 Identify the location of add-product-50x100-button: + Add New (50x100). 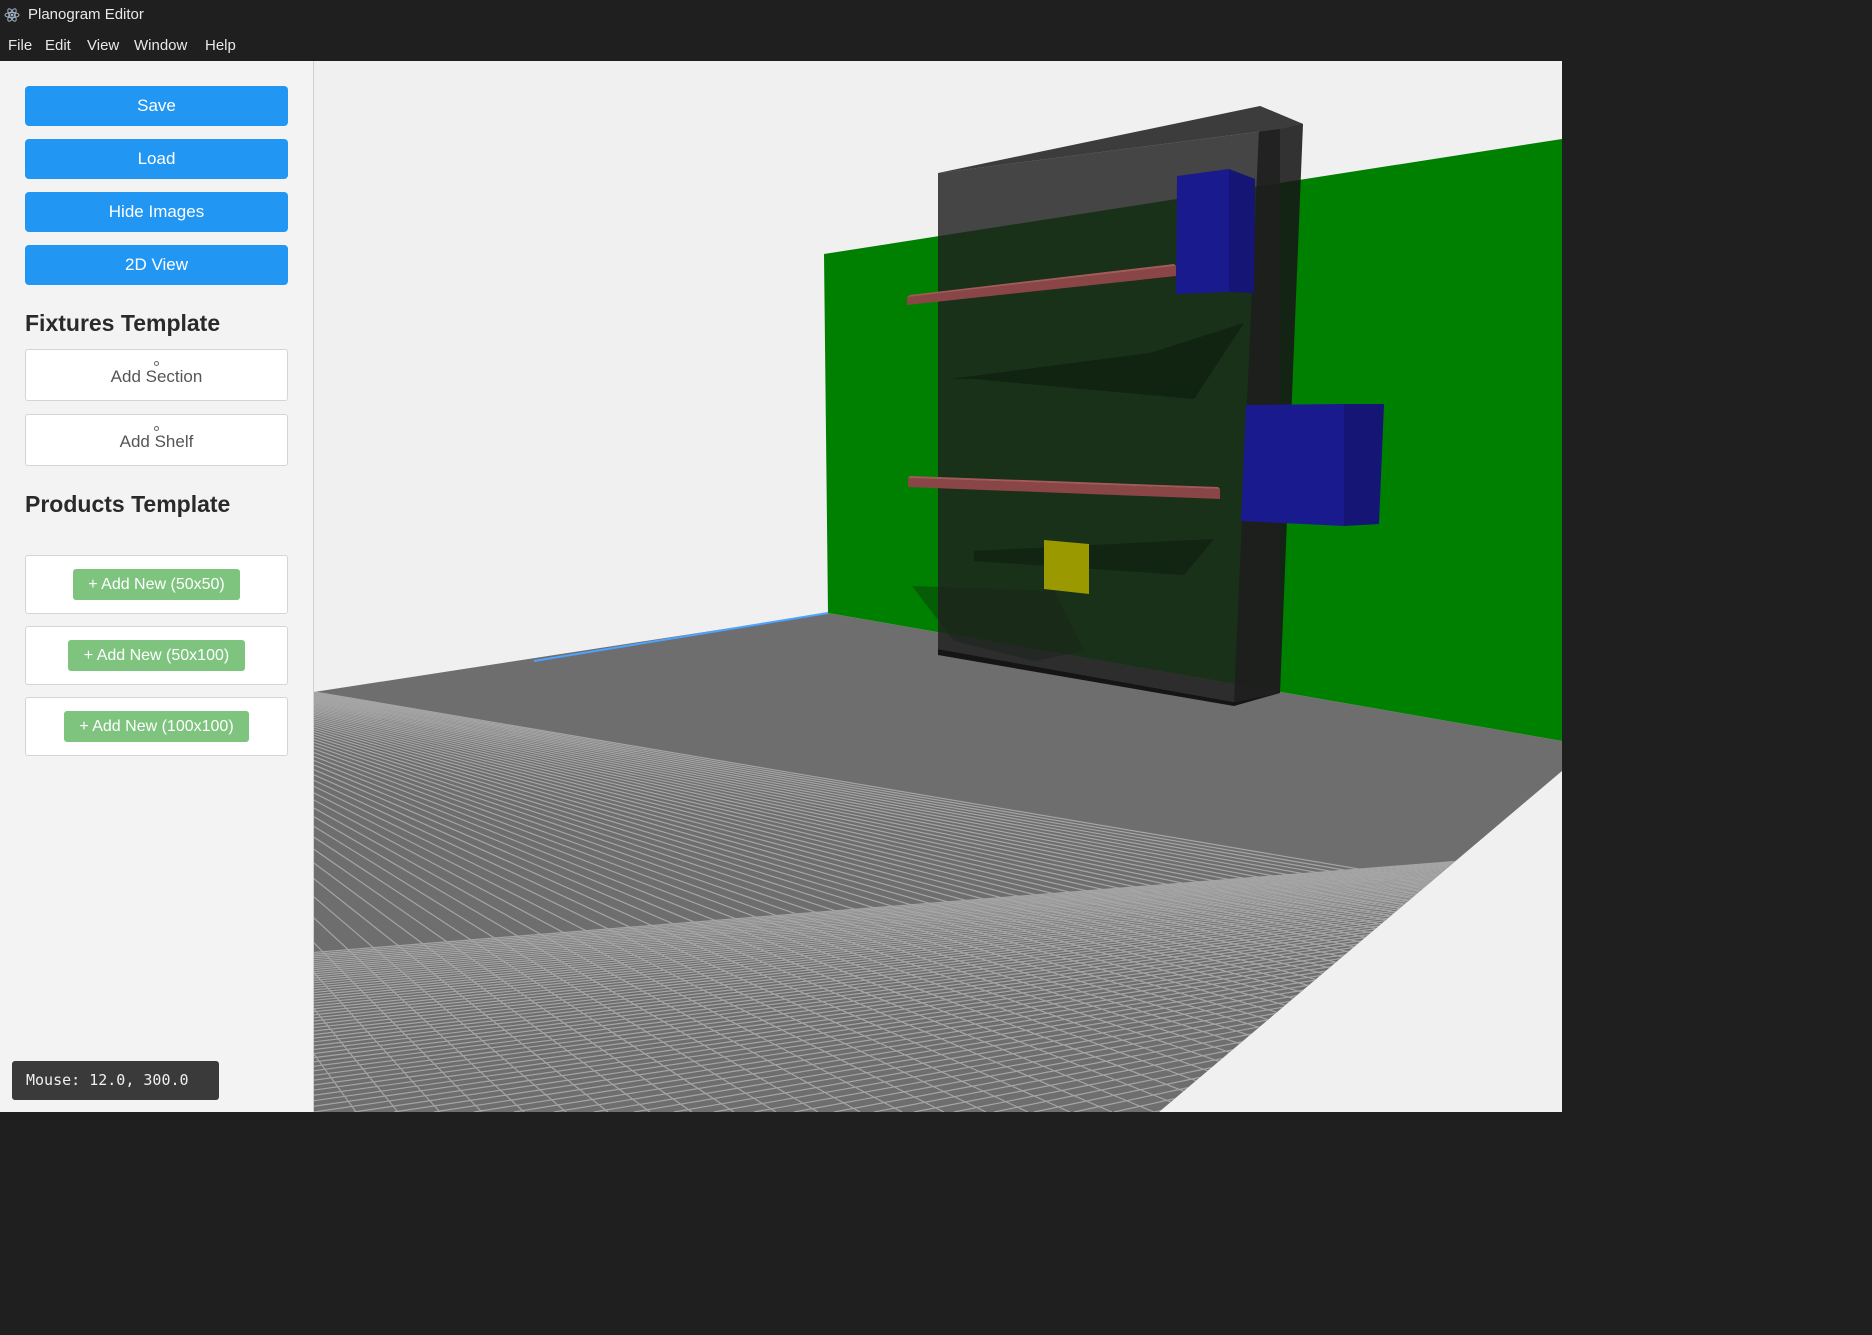
(156, 655).